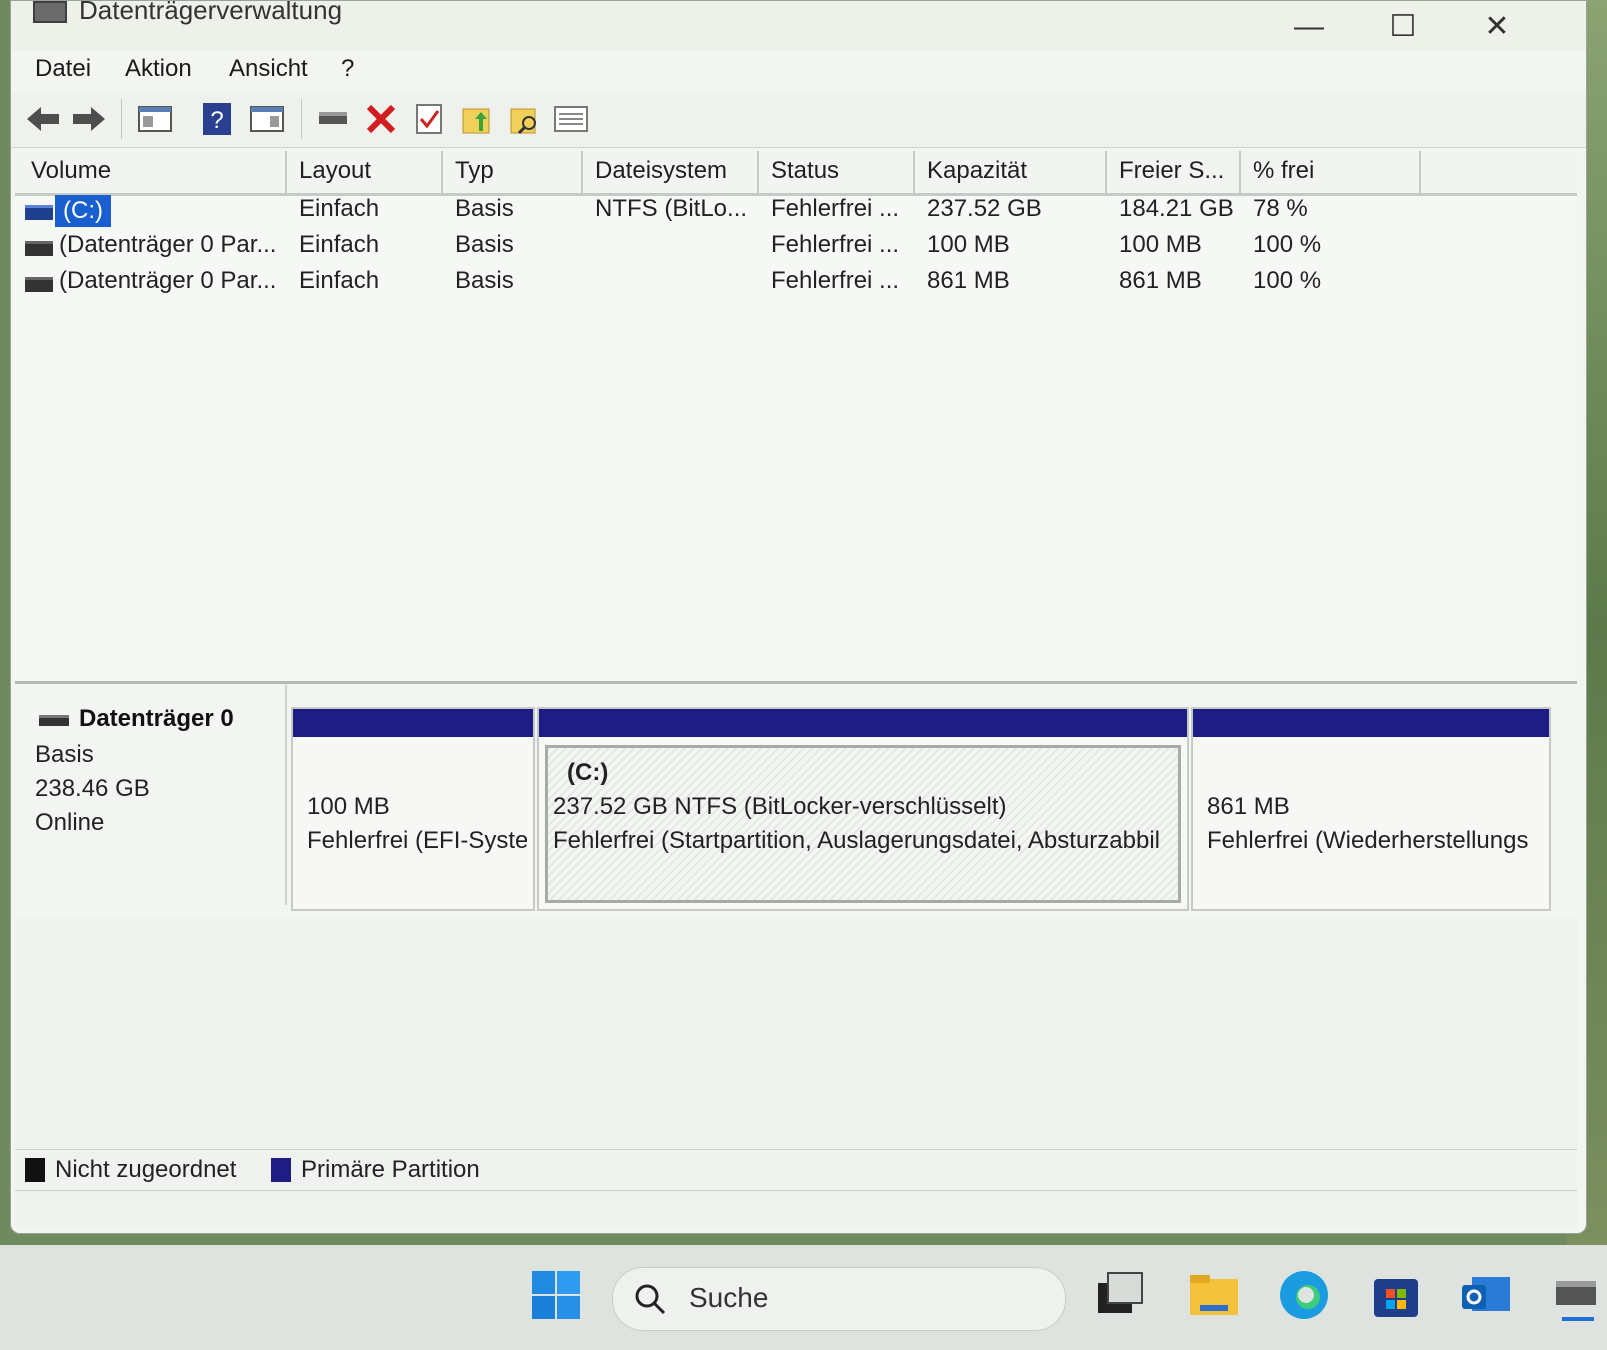 This screenshot has width=1607, height=1350. Describe the element at coordinates (1396, 1295) in the screenshot. I see `store-icon` at that location.